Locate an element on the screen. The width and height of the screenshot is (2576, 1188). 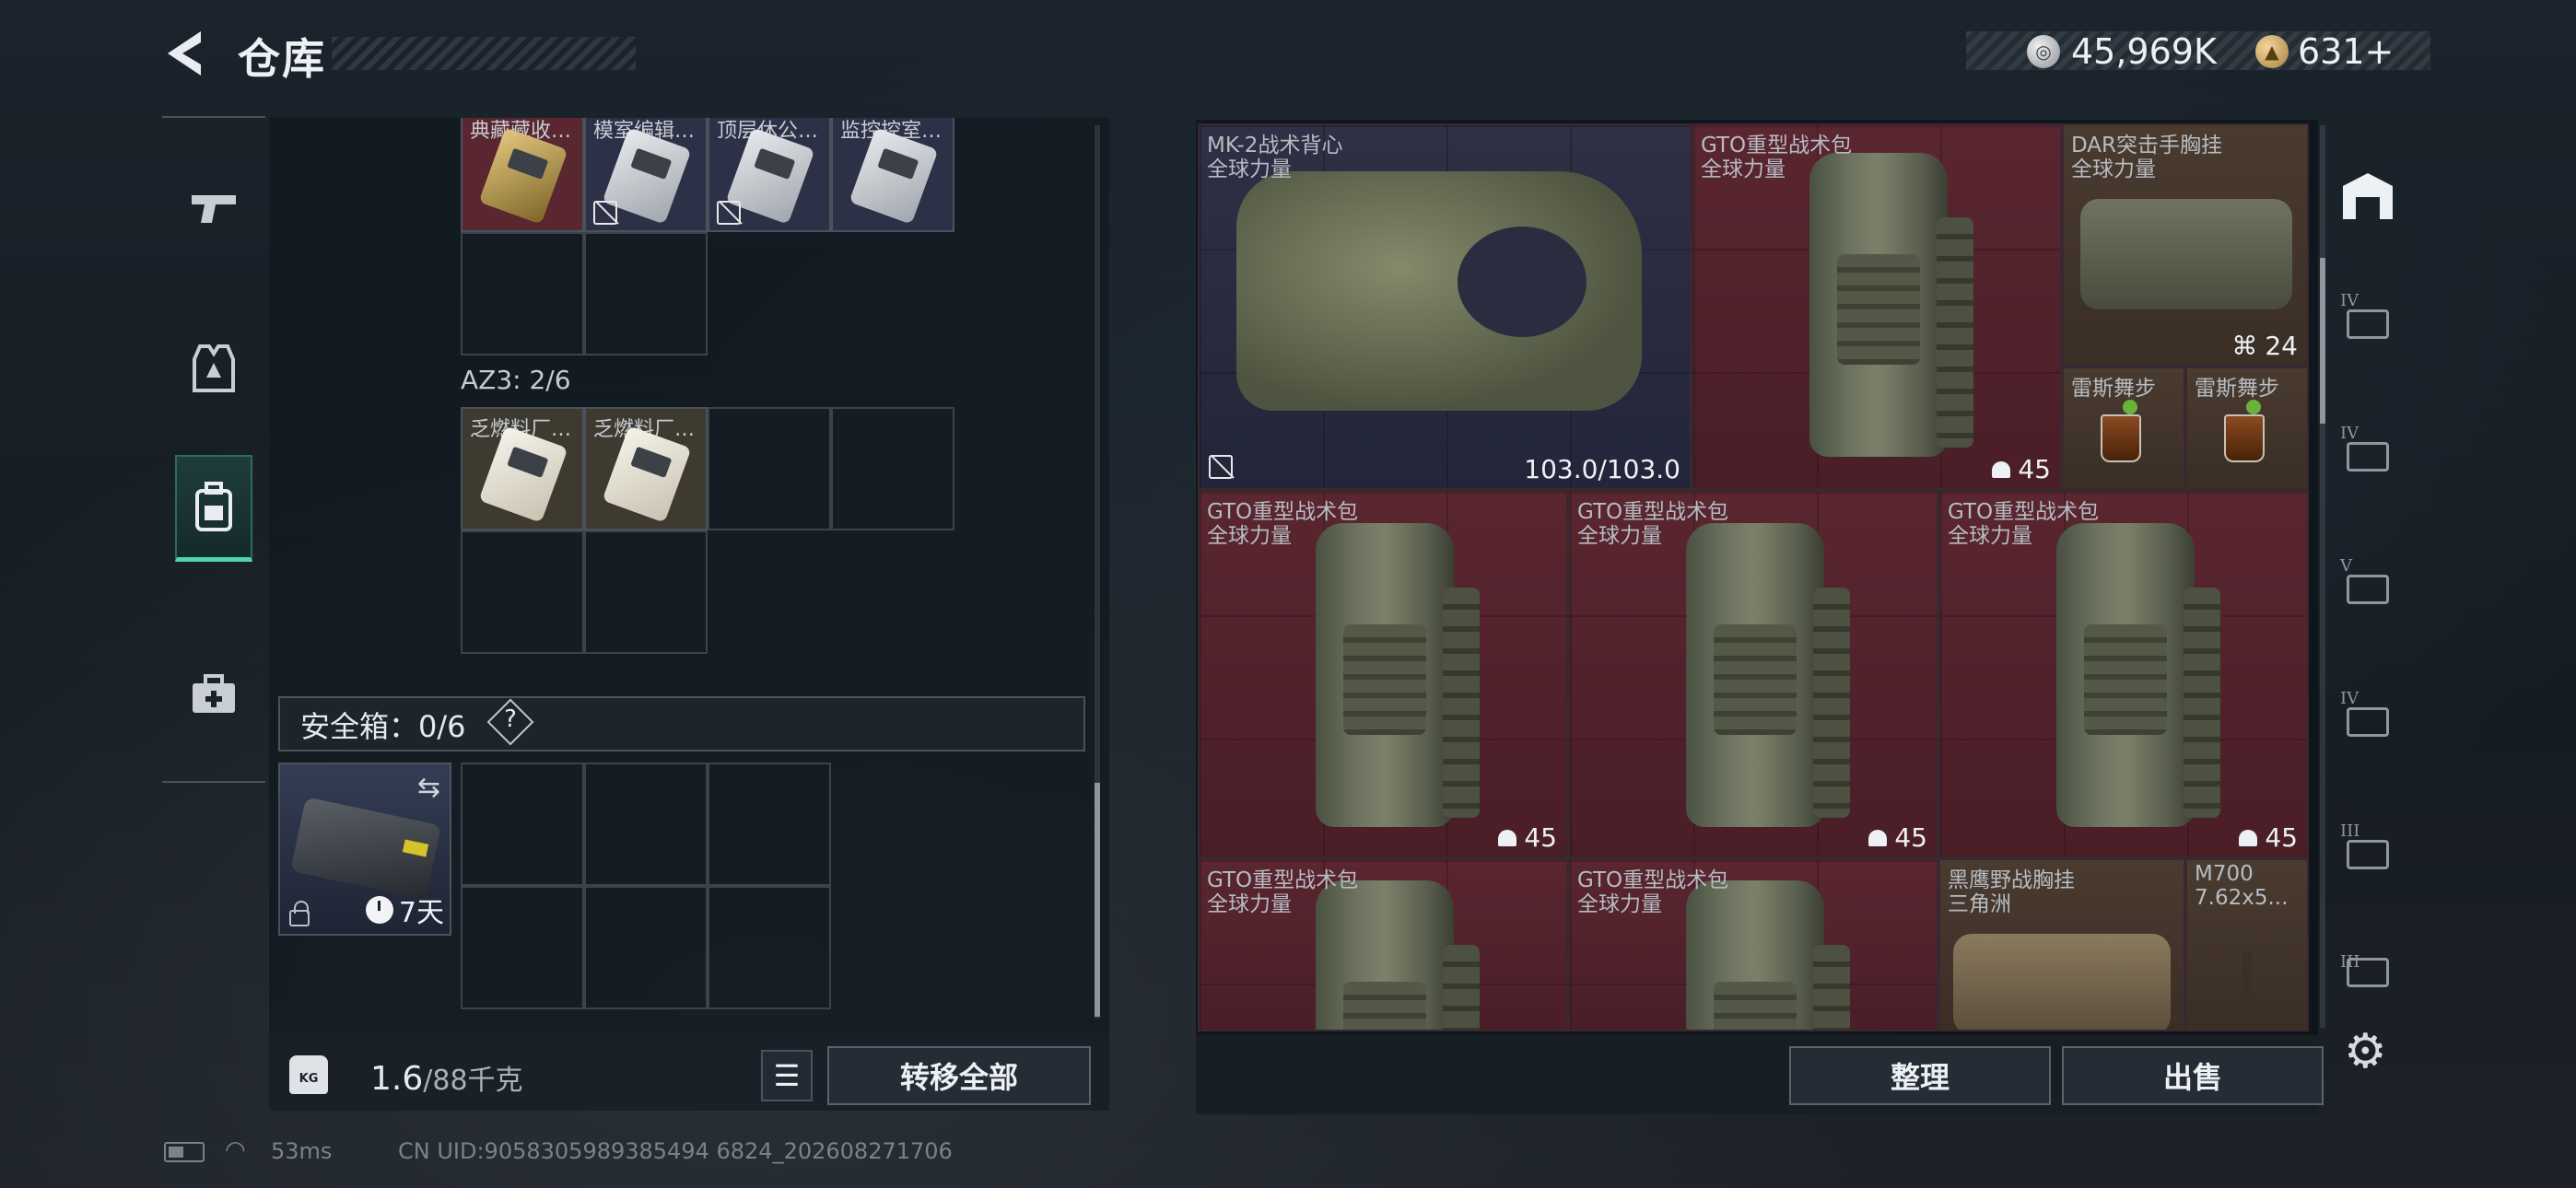
stash-scrollbar-thumb is located at coordinates (2322, 341).